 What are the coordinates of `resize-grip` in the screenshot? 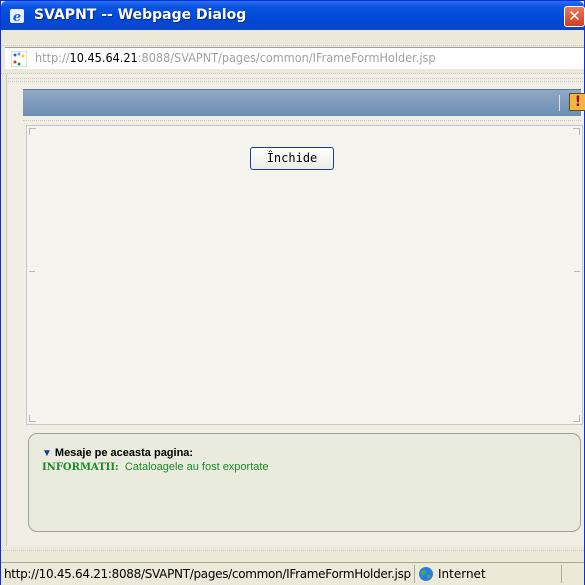 It's located at (572, 574).